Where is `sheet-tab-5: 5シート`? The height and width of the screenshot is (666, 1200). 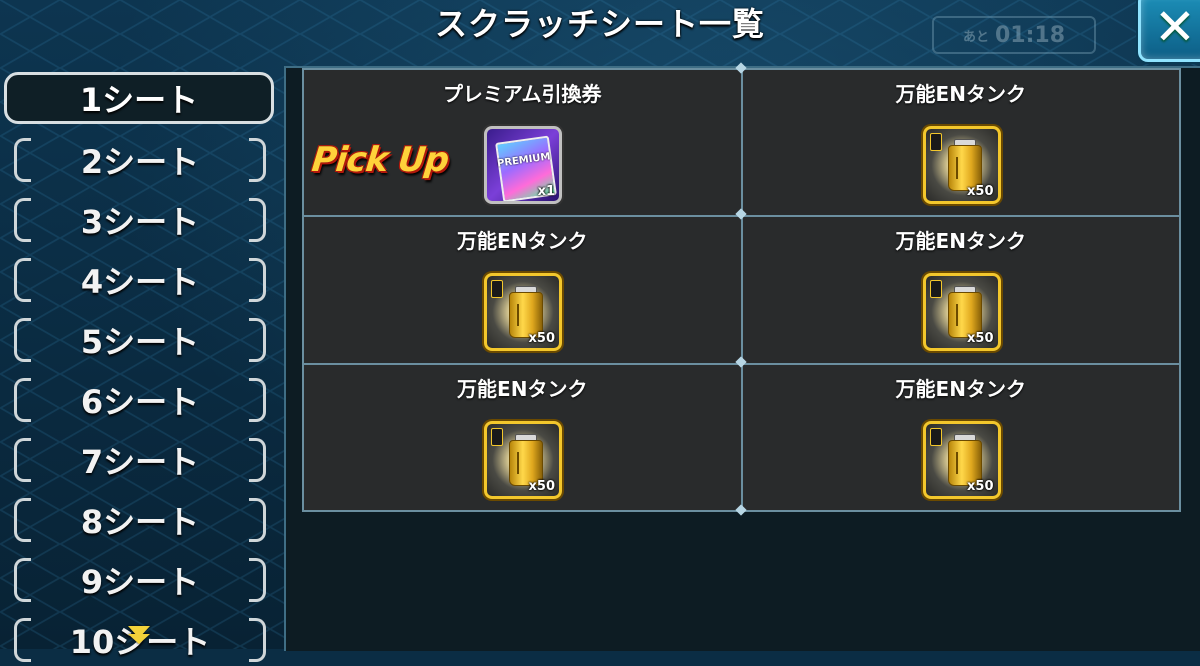 sheet-tab-5: 5シート is located at coordinates (140, 340).